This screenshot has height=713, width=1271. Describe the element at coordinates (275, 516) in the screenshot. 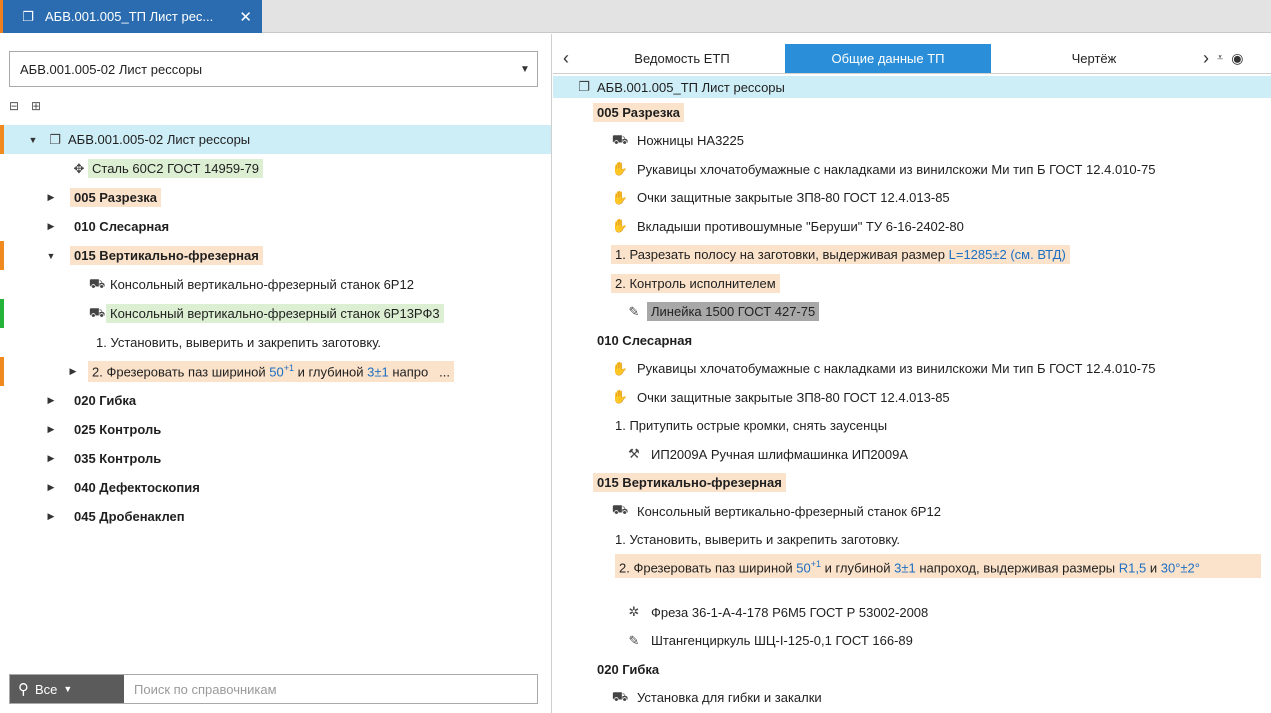

I see `tree-item-op045: ▶ 045 Дробенаклеп` at that location.